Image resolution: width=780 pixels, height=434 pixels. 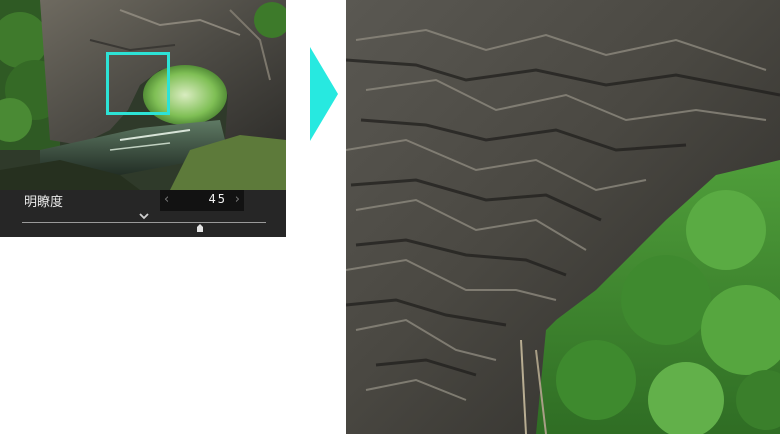 I want to click on clarity-control-panel: 明瞭度 ‹ 45 ›, so click(x=143, y=213).